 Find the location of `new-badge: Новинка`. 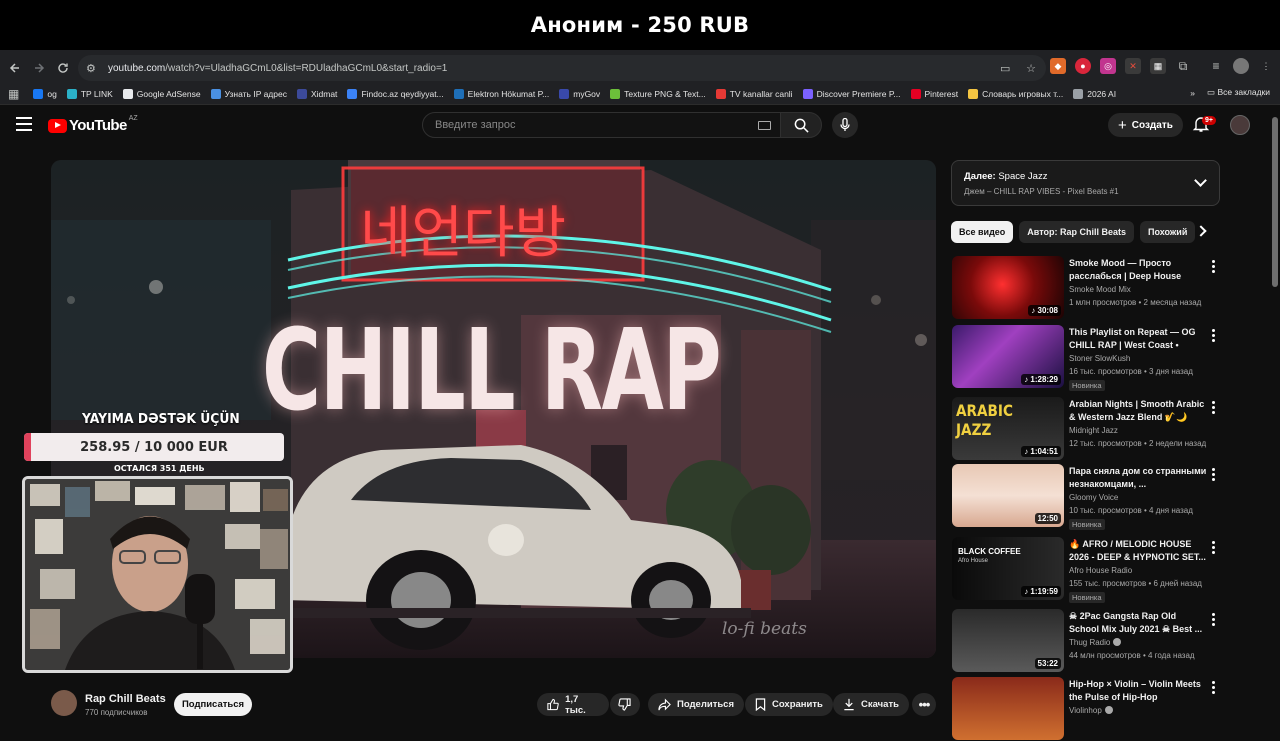

new-badge: Новинка is located at coordinates (1087, 385).